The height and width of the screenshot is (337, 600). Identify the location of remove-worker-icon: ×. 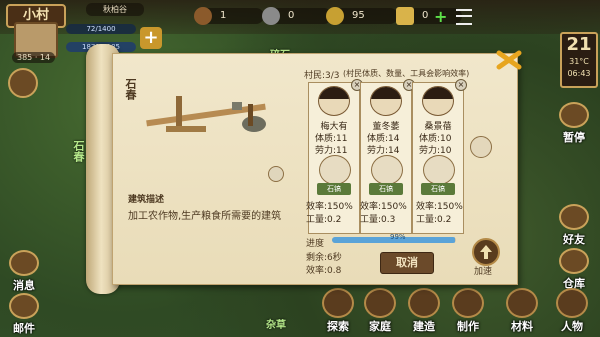
(461, 85).